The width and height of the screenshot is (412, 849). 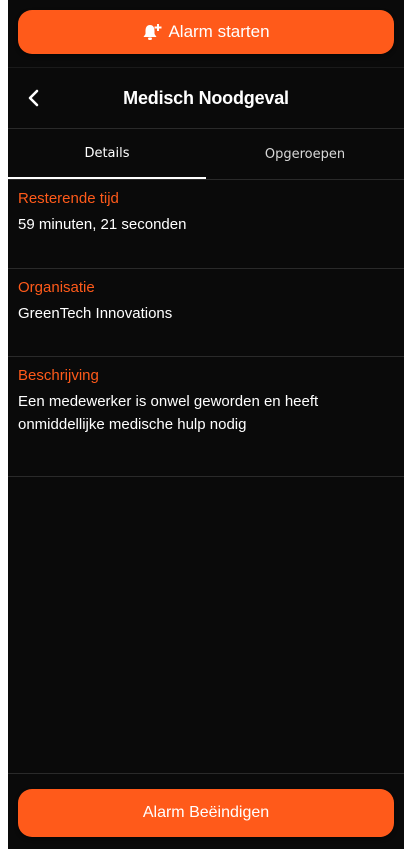 What do you see at coordinates (56, 287) in the screenshot?
I see `organisation-label: Organisatie` at bounding box center [56, 287].